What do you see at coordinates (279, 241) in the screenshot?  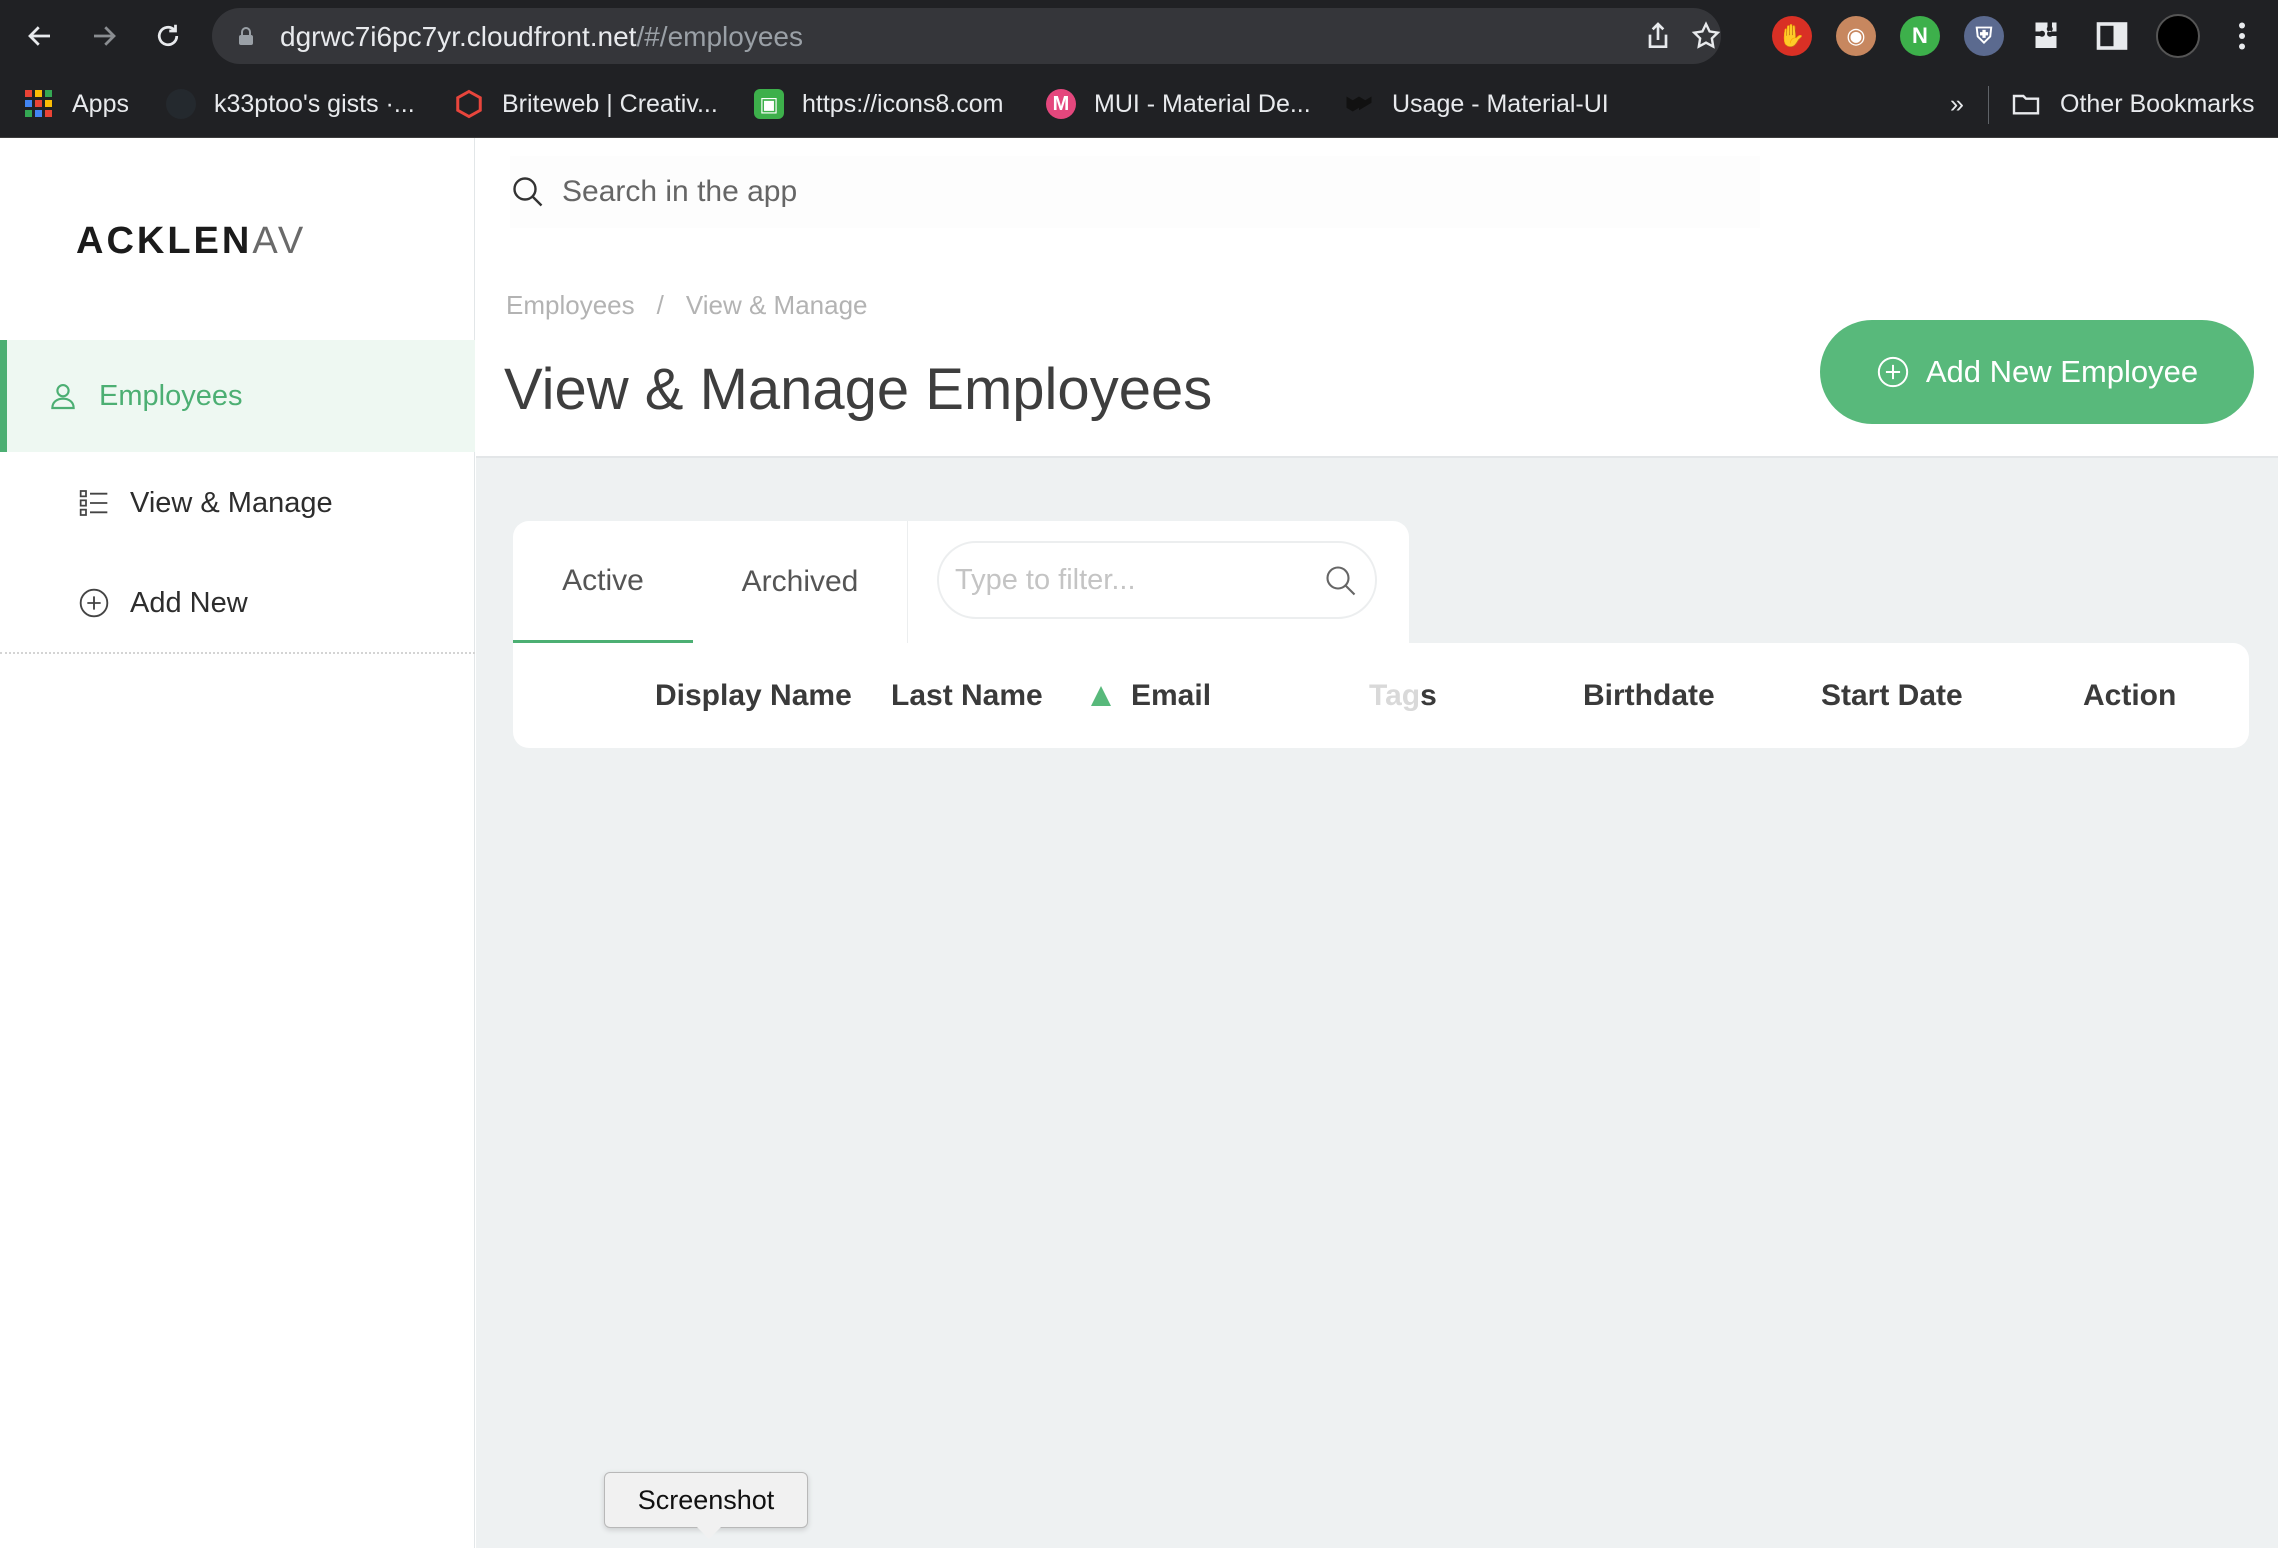 I see `logo-tail: AV` at bounding box center [279, 241].